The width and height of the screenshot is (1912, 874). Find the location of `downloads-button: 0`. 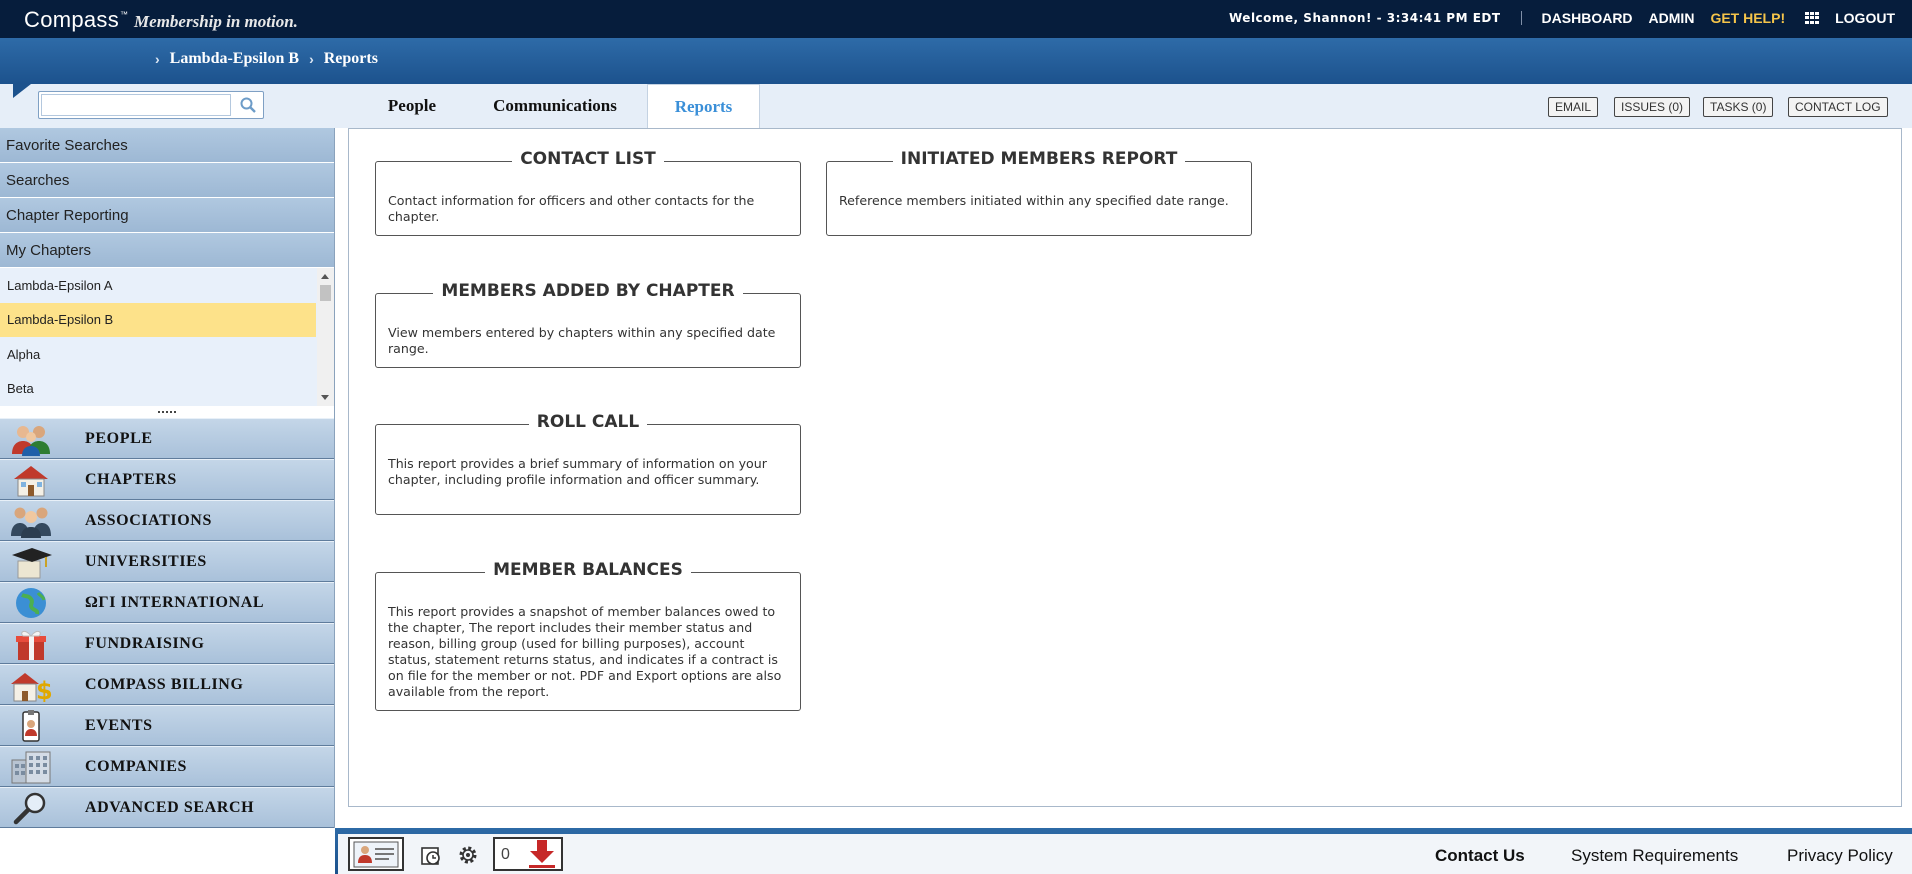

downloads-button: 0 is located at coordinates (528, 854).